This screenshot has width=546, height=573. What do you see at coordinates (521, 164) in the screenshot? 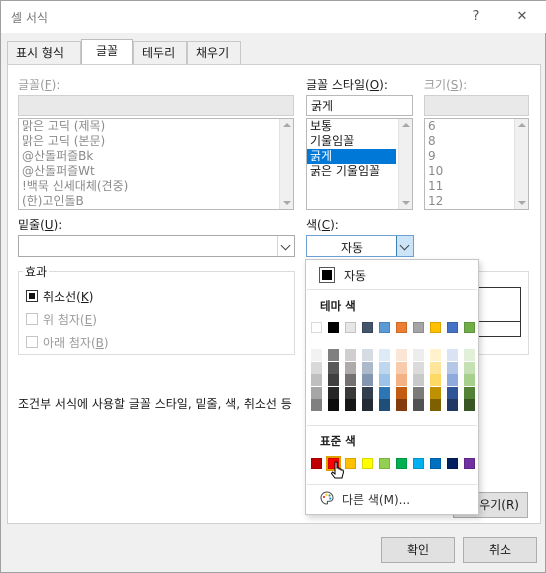
I see `size-list-scrollbar` at bounding box center [521, 164].